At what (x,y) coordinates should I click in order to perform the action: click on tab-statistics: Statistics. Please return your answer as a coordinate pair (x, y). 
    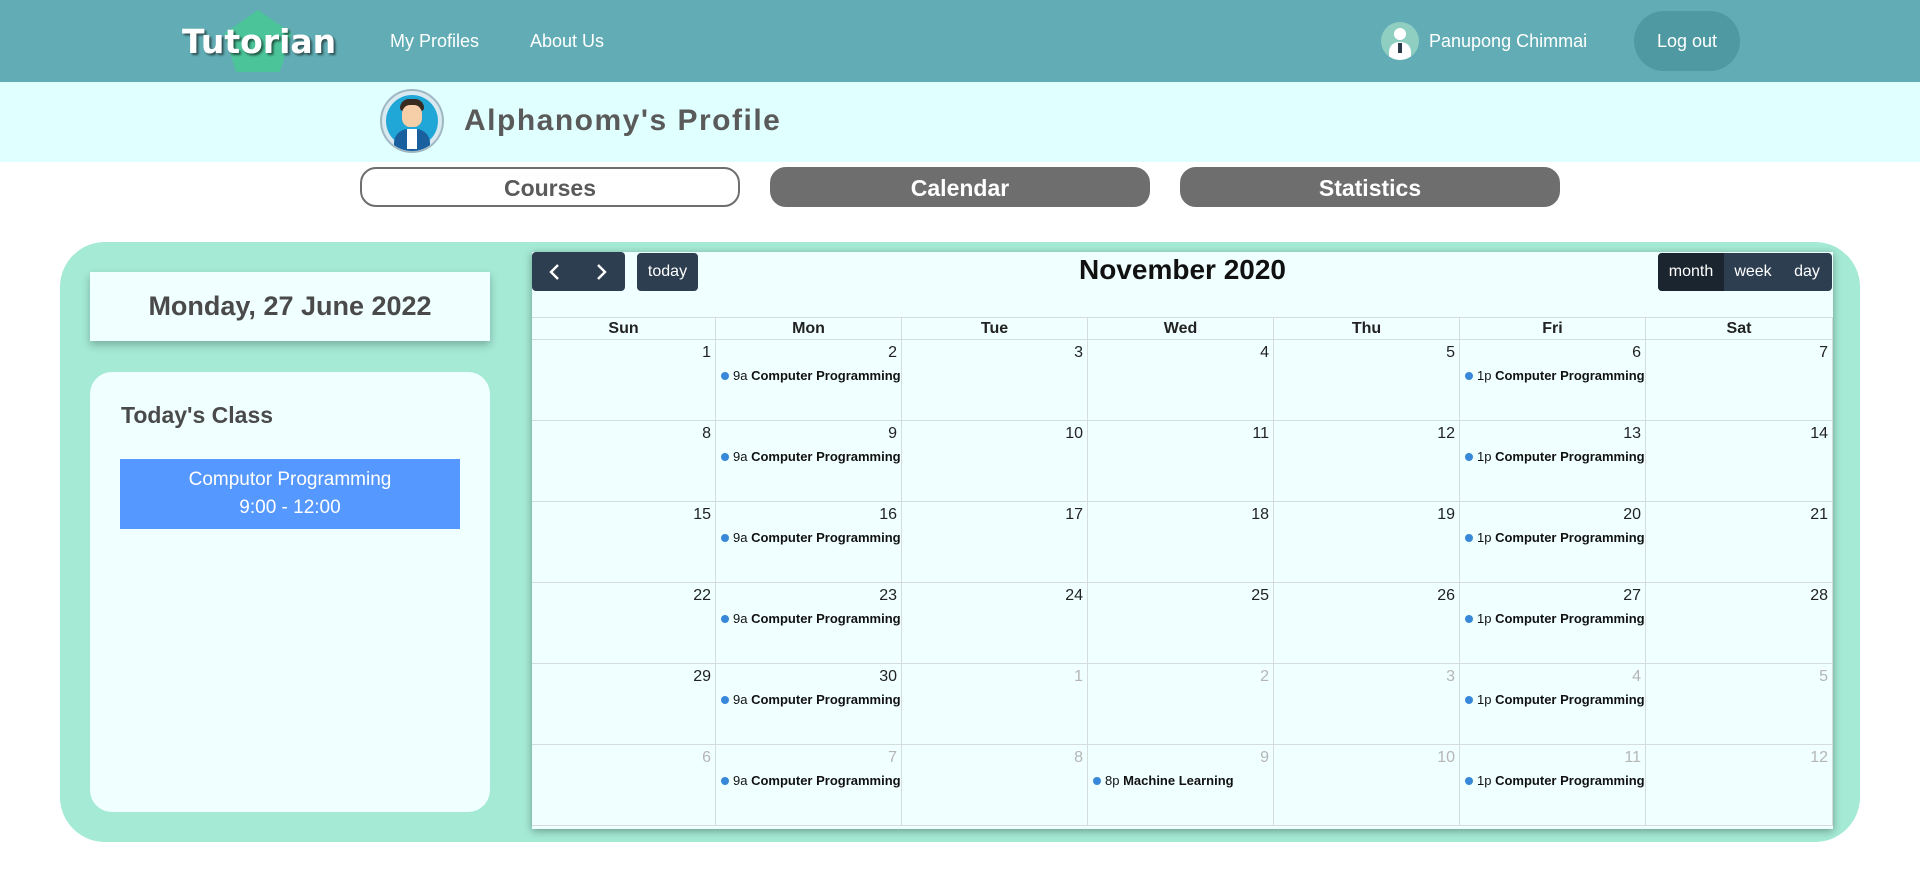
    Looking at the image, I should click on (1370, 187).